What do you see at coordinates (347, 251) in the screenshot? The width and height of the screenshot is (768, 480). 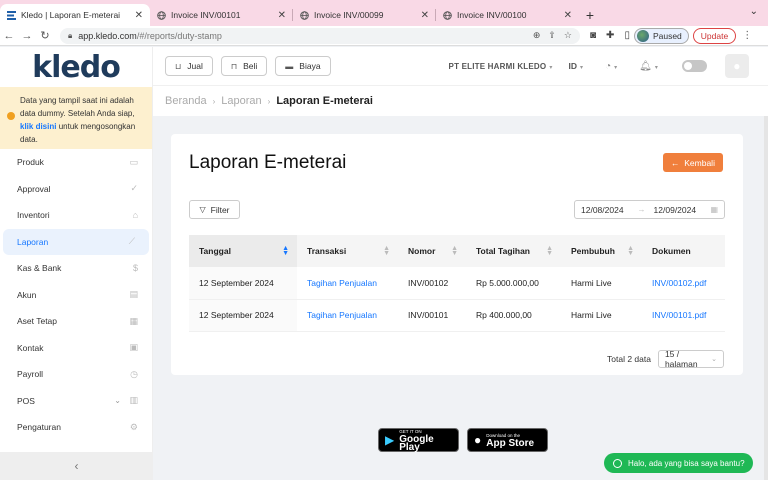 I see `column-header-transaksi: Transaksi ▲ ▼` at bounding box center [347, 251].